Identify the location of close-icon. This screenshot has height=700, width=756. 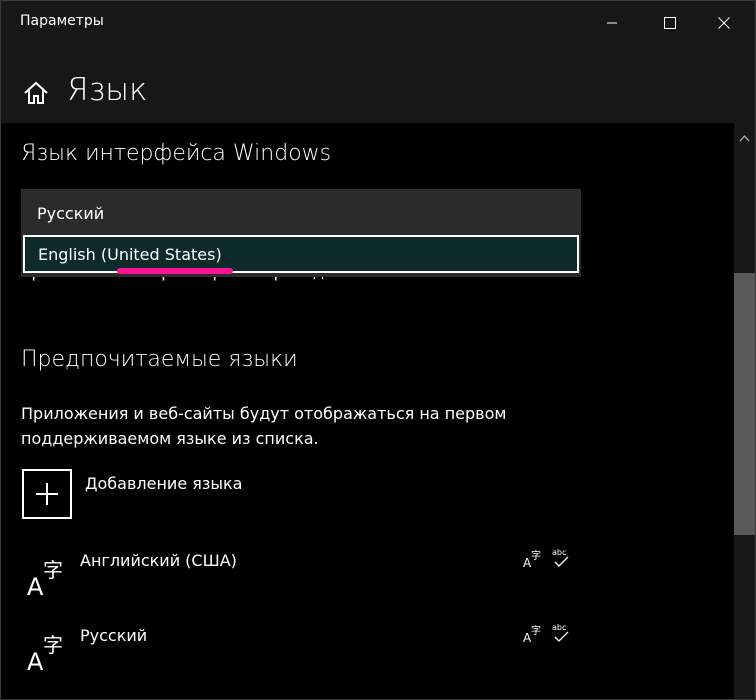
(724, 23).